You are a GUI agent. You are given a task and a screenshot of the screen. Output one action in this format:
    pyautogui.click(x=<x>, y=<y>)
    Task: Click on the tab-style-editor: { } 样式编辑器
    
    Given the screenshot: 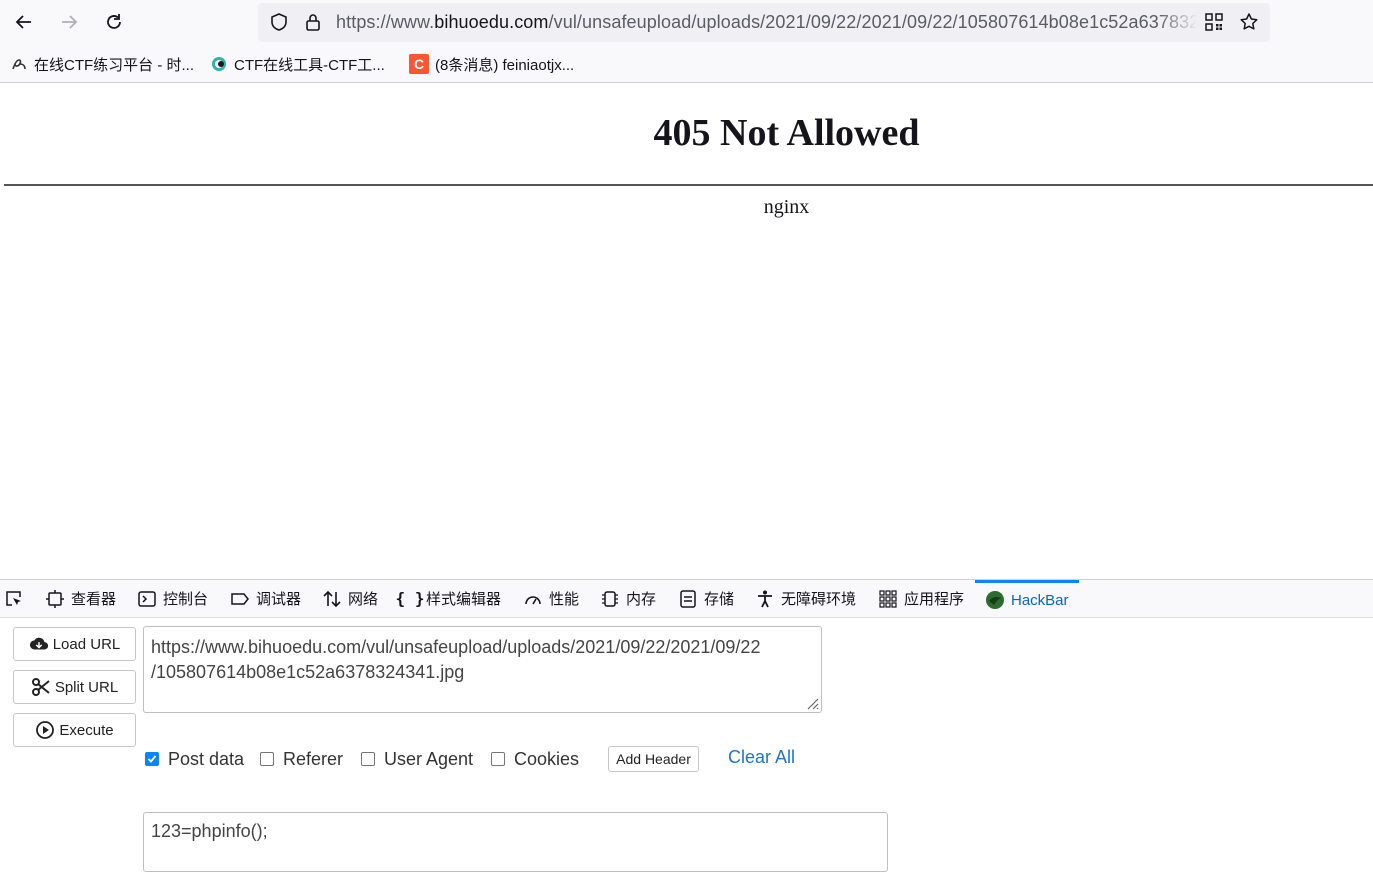 What is the action you would take?
    pyautogui.click(x=448, y=598)
    